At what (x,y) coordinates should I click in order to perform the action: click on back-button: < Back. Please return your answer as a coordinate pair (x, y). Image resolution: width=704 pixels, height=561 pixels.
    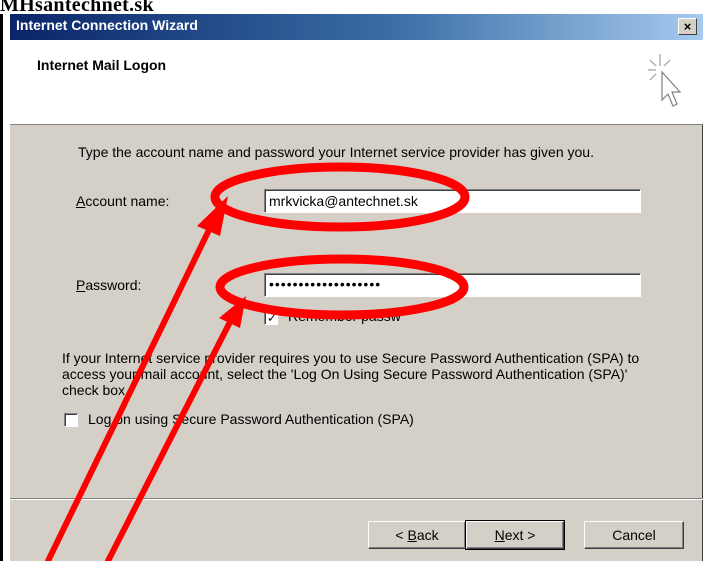
    Looking at the image, I should click on (417, 535).